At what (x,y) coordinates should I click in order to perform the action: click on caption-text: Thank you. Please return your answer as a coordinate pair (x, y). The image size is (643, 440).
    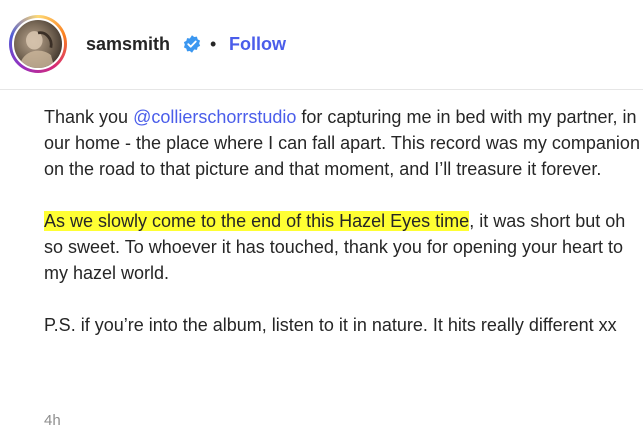
    Looking at the image, I should click on (89, 117).